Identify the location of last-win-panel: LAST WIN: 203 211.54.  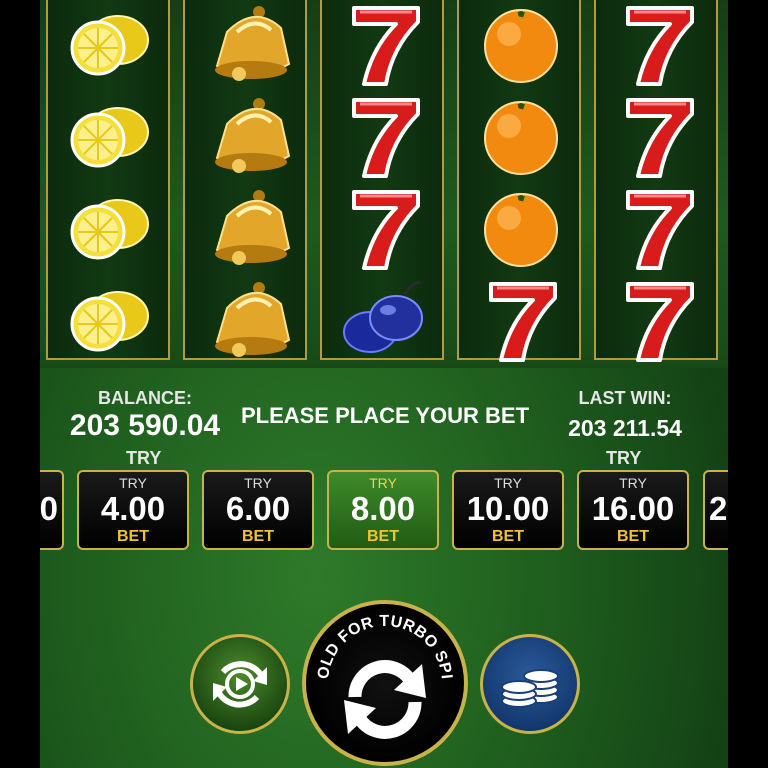
(625, 415).